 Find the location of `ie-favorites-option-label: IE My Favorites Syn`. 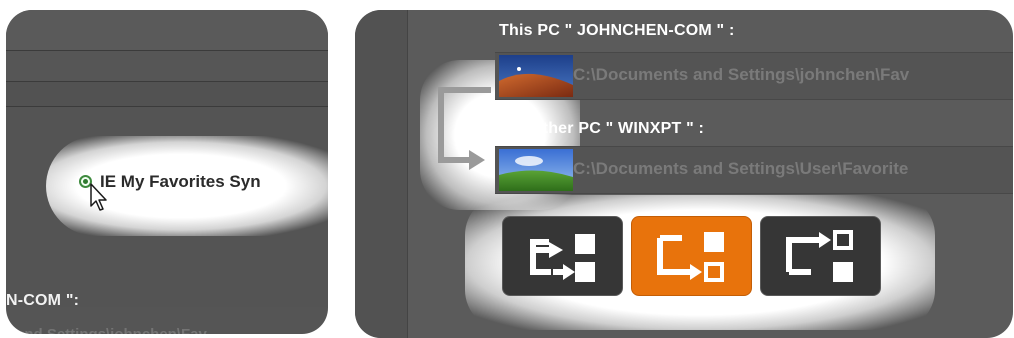

ie-favorites-option-label: IE My Favorites Syn is located at coordinates (180, 182).